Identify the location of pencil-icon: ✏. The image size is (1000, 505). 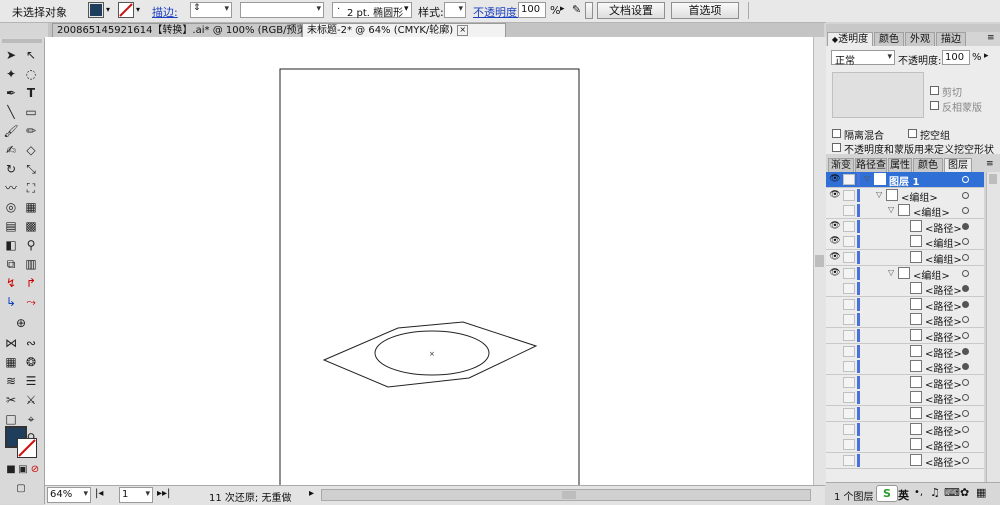
(31, 131).